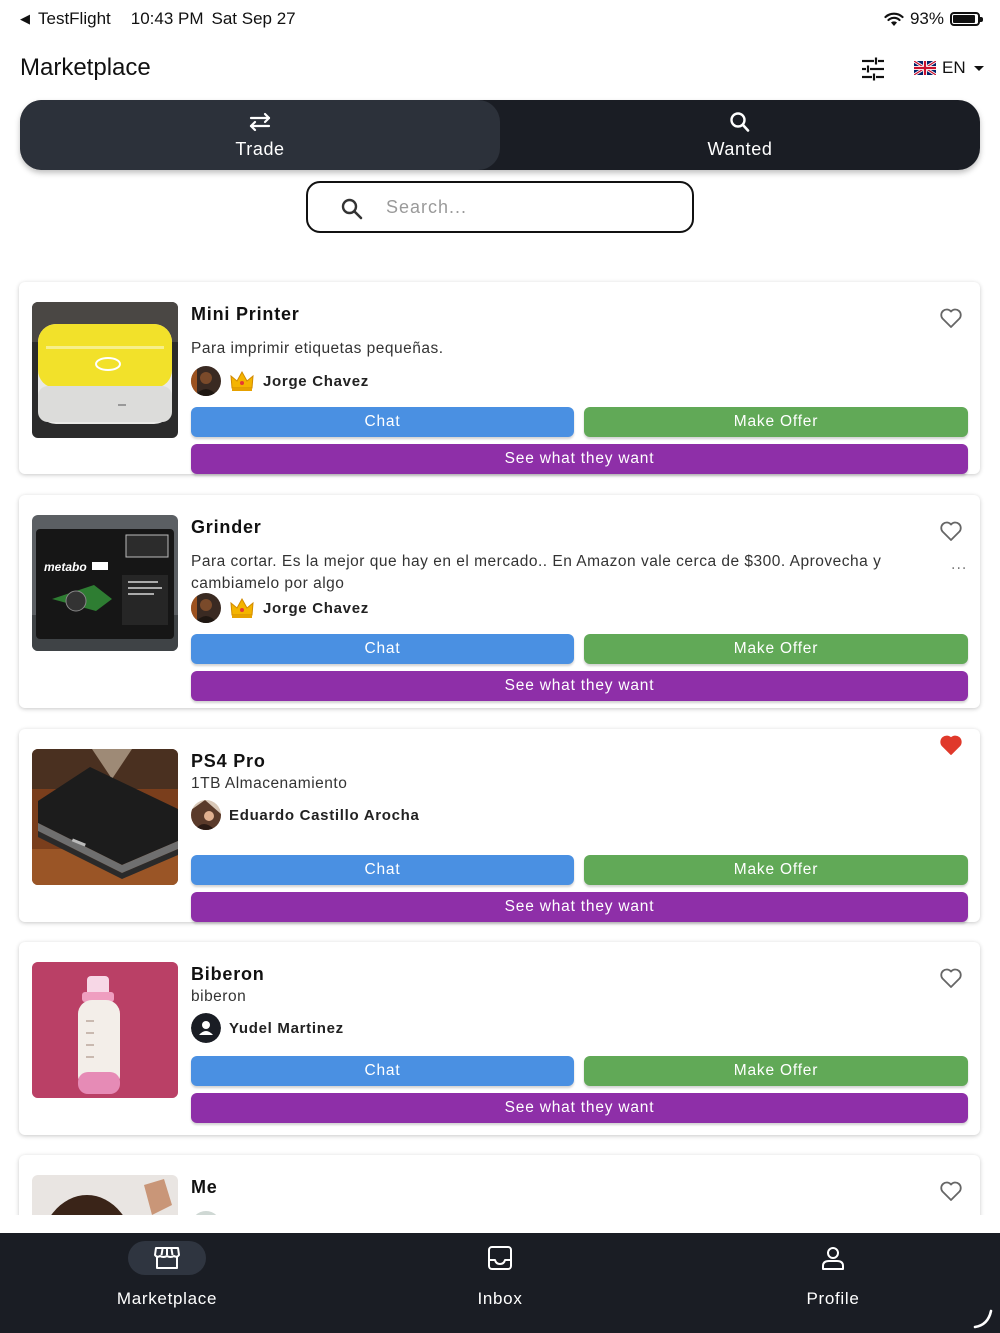  I want to click on swipe-indicator-icon, so click(983, 1319).